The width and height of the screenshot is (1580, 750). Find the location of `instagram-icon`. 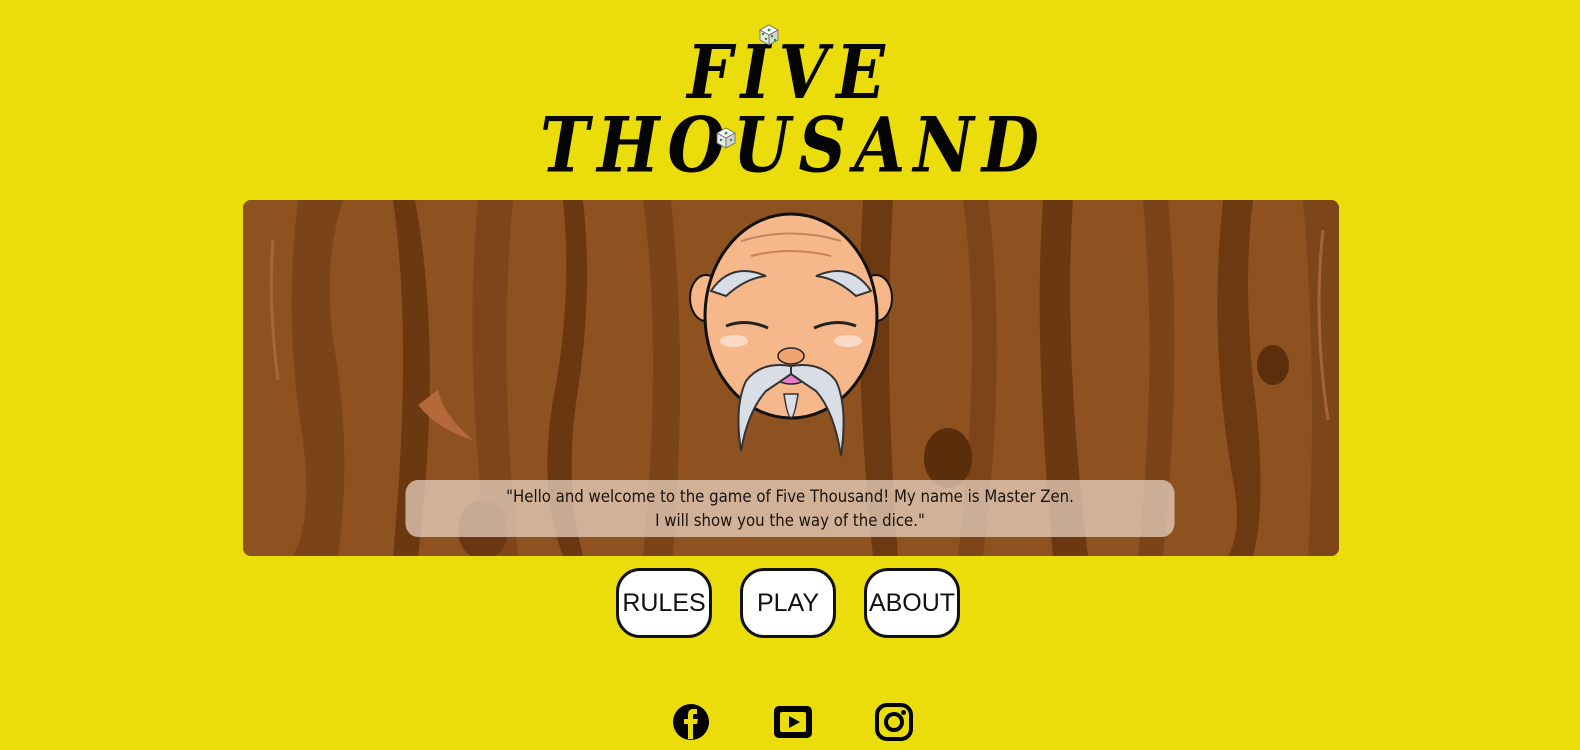

instagram-icon is located at coordinates (894, 722).